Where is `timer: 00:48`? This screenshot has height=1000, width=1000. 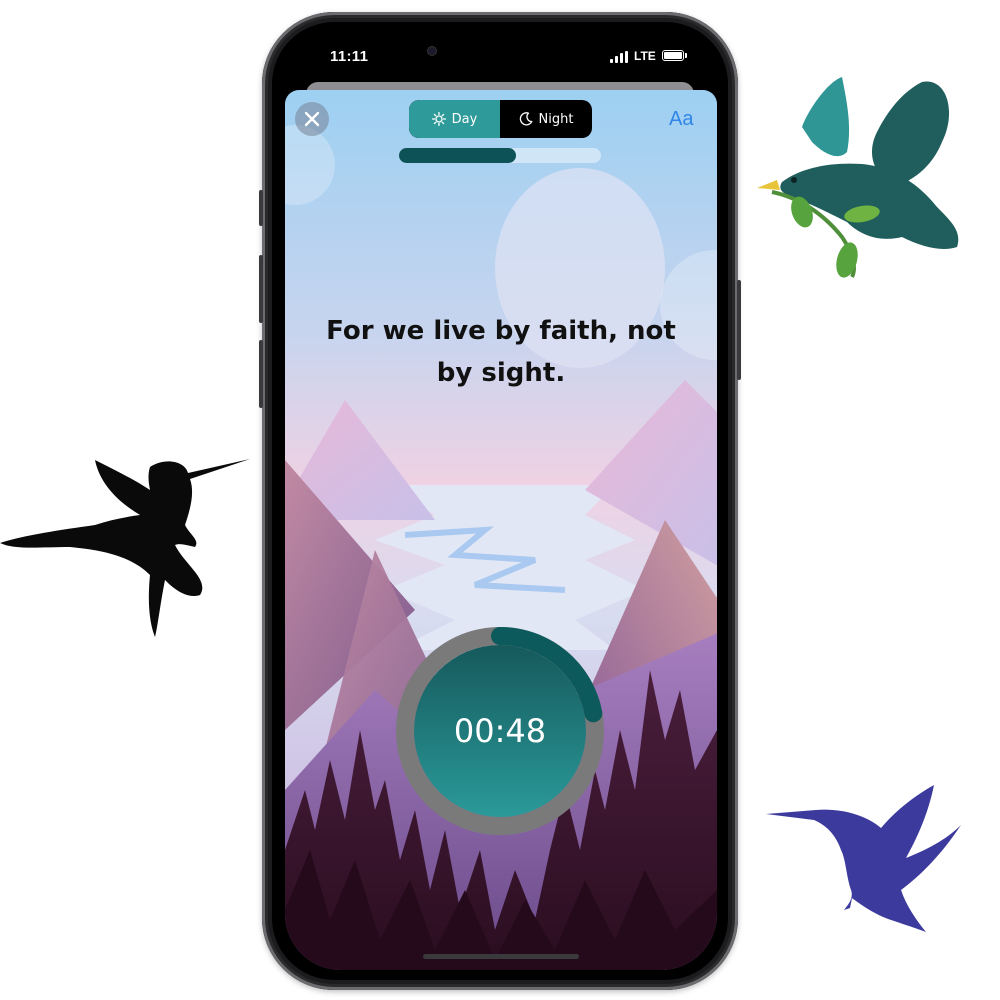
timer: 00:48 is located at coordinates (500, 731).